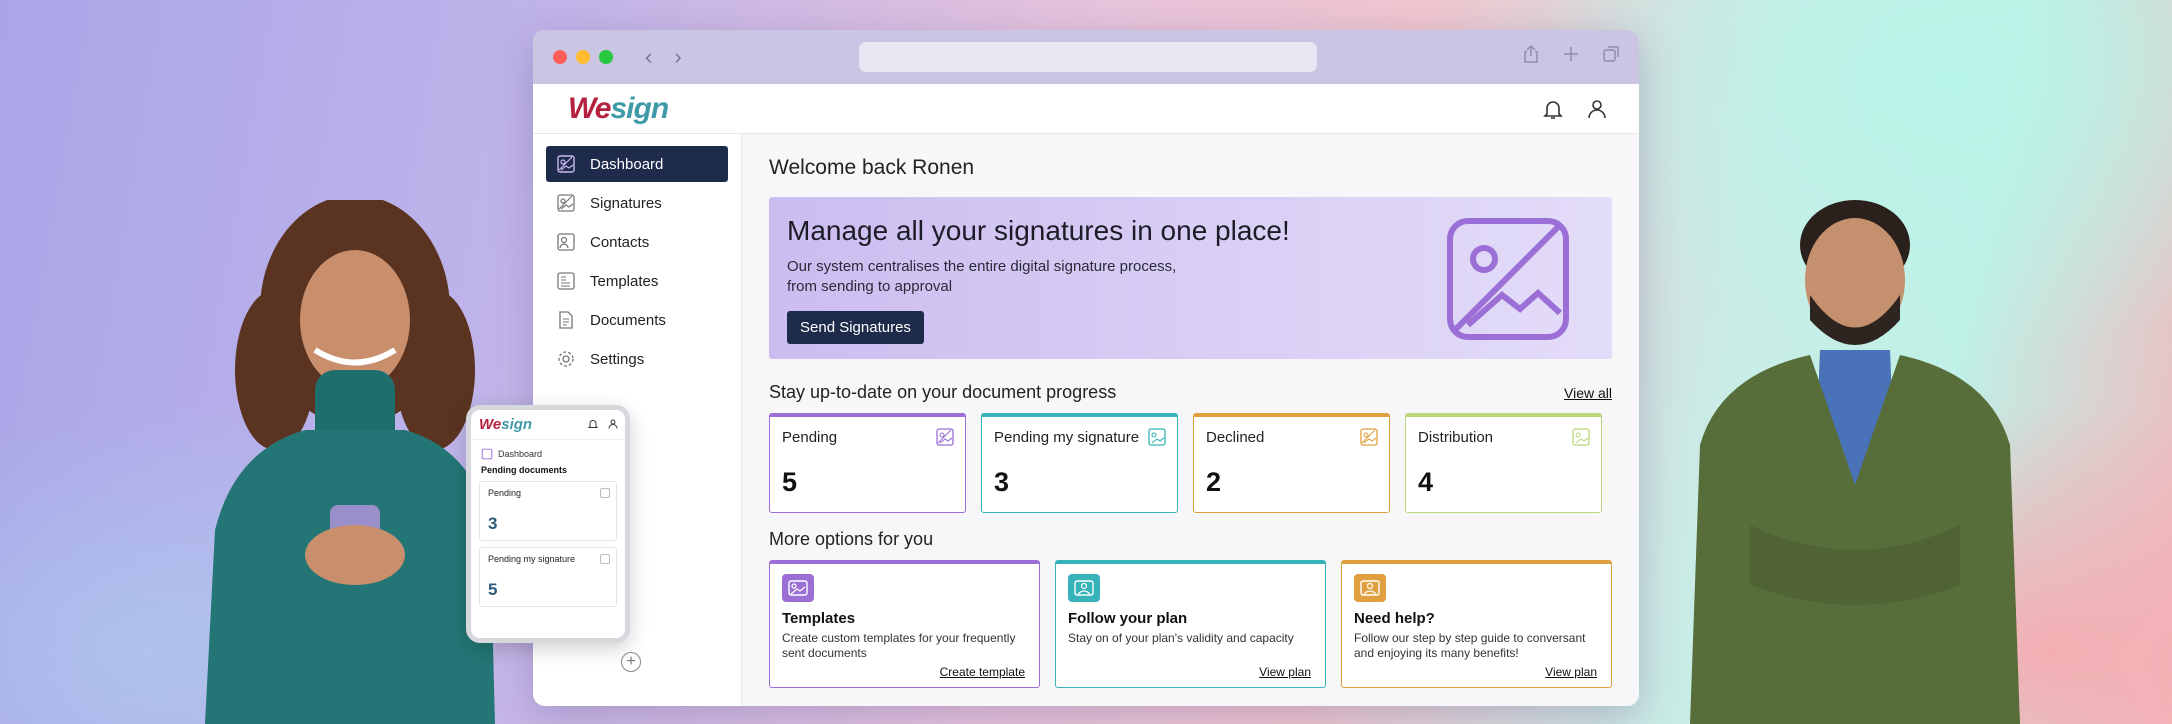  Describe the element at coordinates (493, 523) in the screenshot. I see `mobile-card-value: 3` at that location.